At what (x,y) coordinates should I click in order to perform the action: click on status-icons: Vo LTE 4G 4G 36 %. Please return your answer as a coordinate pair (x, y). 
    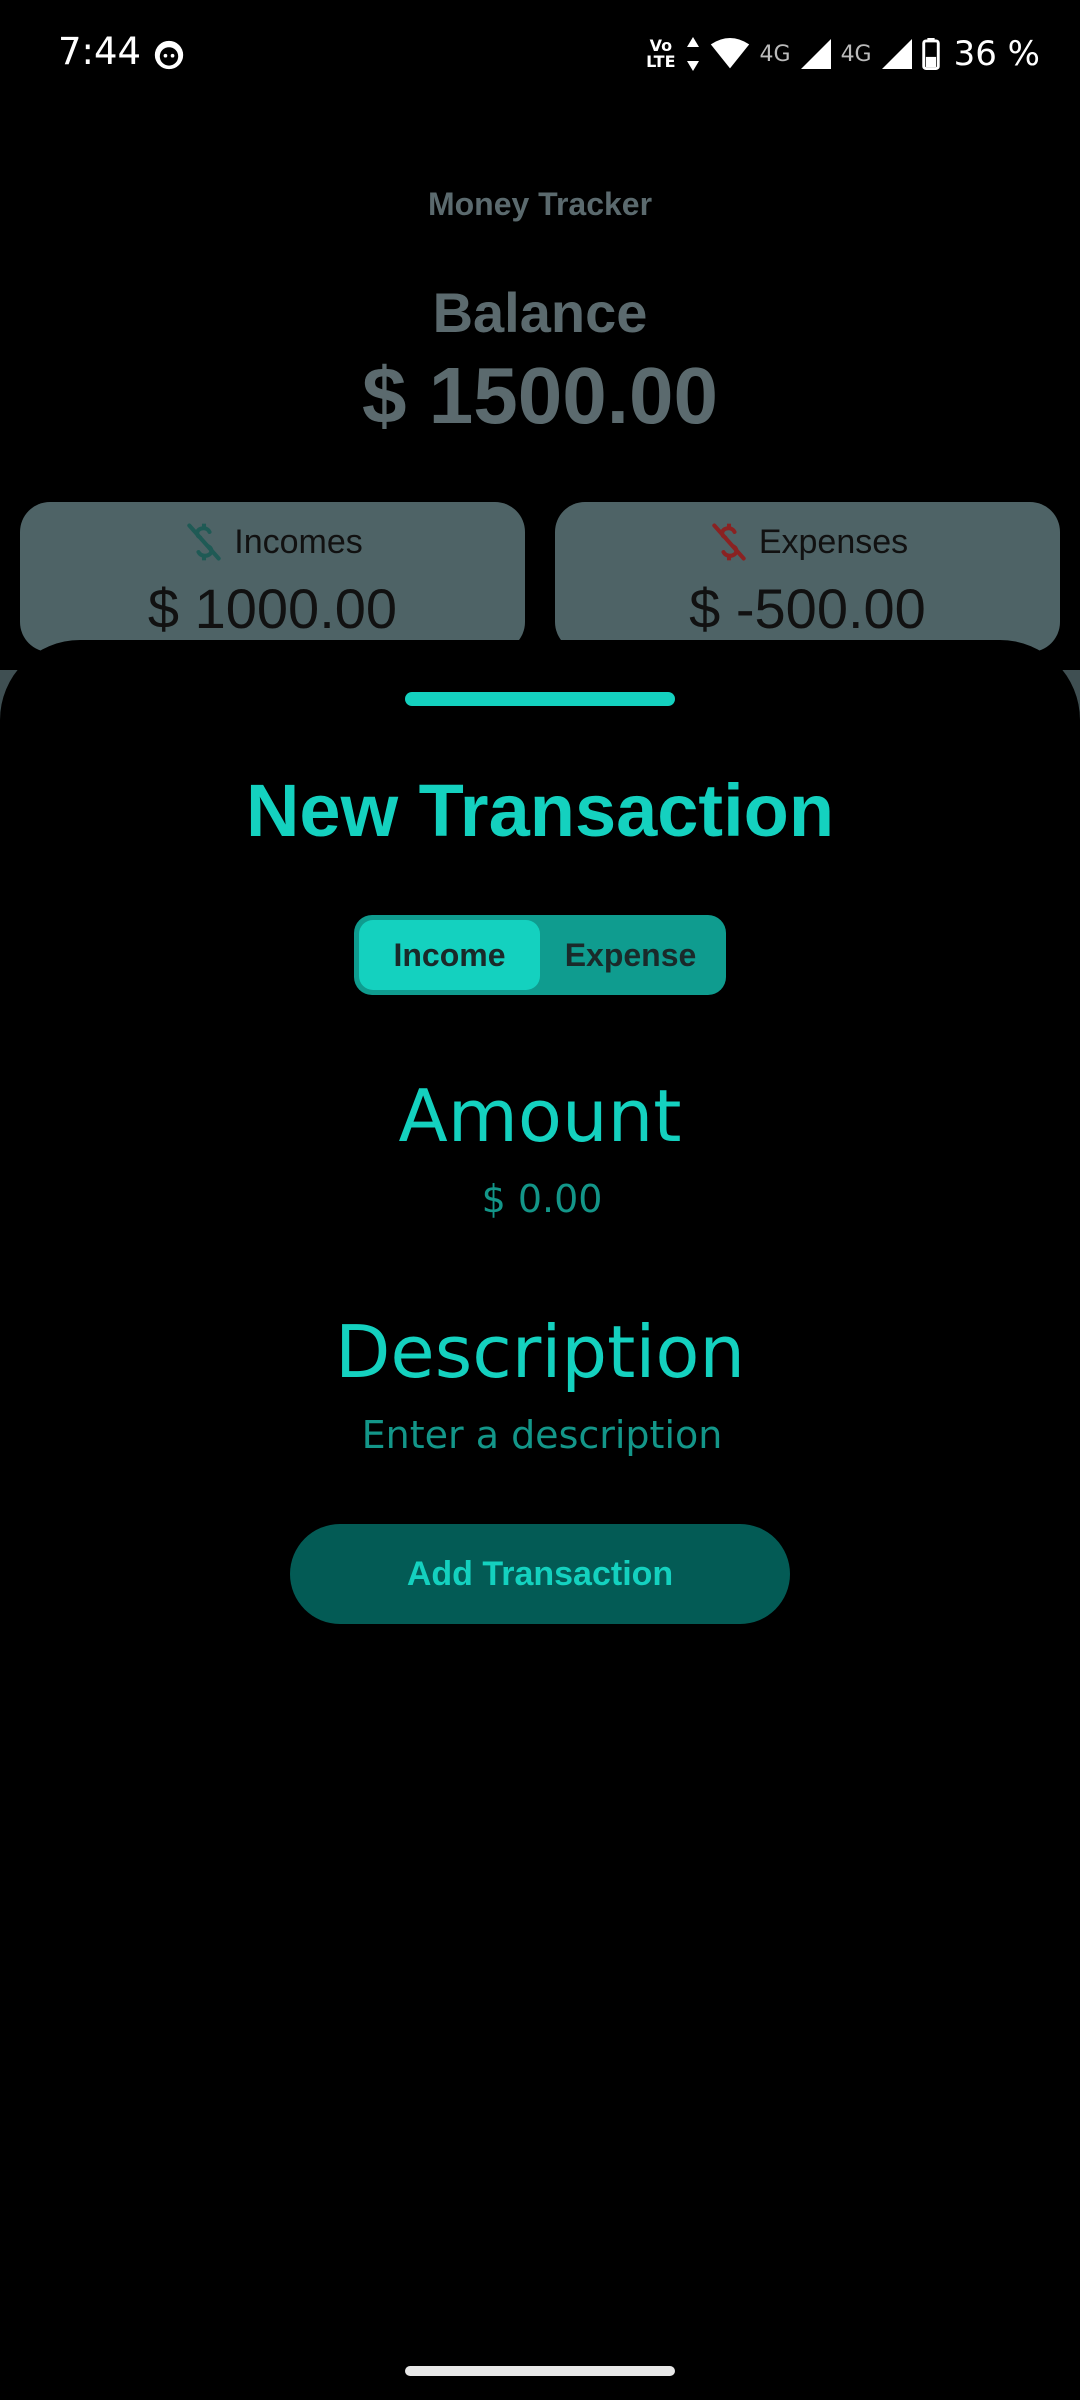
    Looking at the image, I should click on (843, 54).